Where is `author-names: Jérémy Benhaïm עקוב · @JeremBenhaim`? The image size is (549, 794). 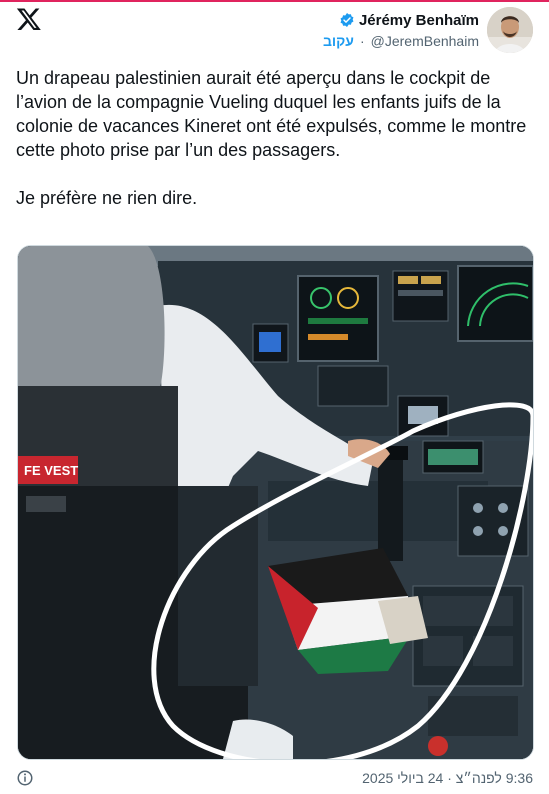
author-names: Jérémy Benhaïm עקוב · @JeremBenhaim is located at coordinates (401, 30).